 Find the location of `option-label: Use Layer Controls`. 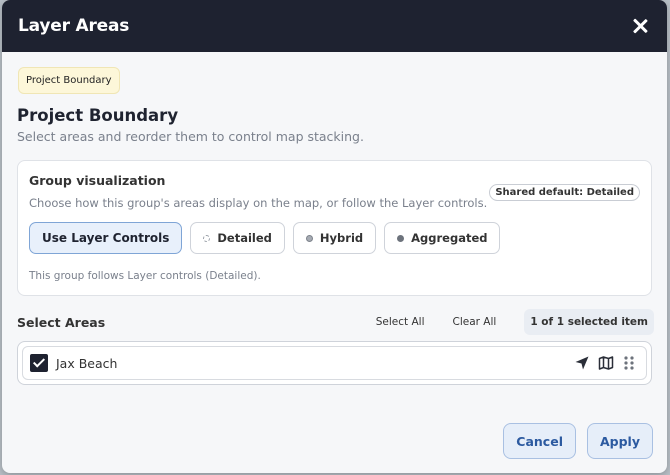

option-label: Use Layer Controls is located at coordinates (106, 238).